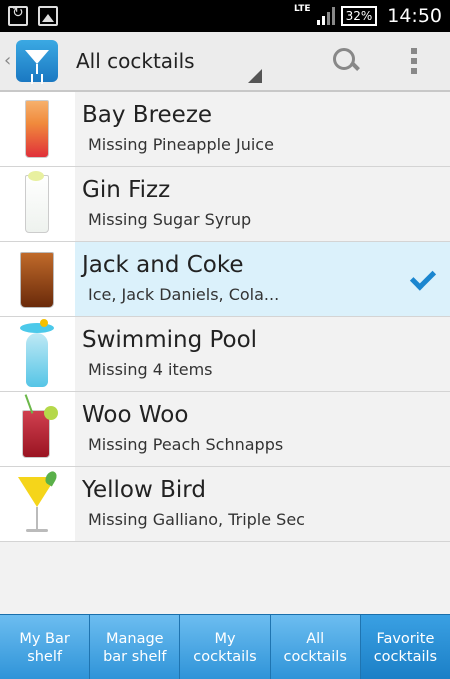 The image size is (450, 679). I want to click on list-filter-spinner: All cocktails, so click(135, 61).